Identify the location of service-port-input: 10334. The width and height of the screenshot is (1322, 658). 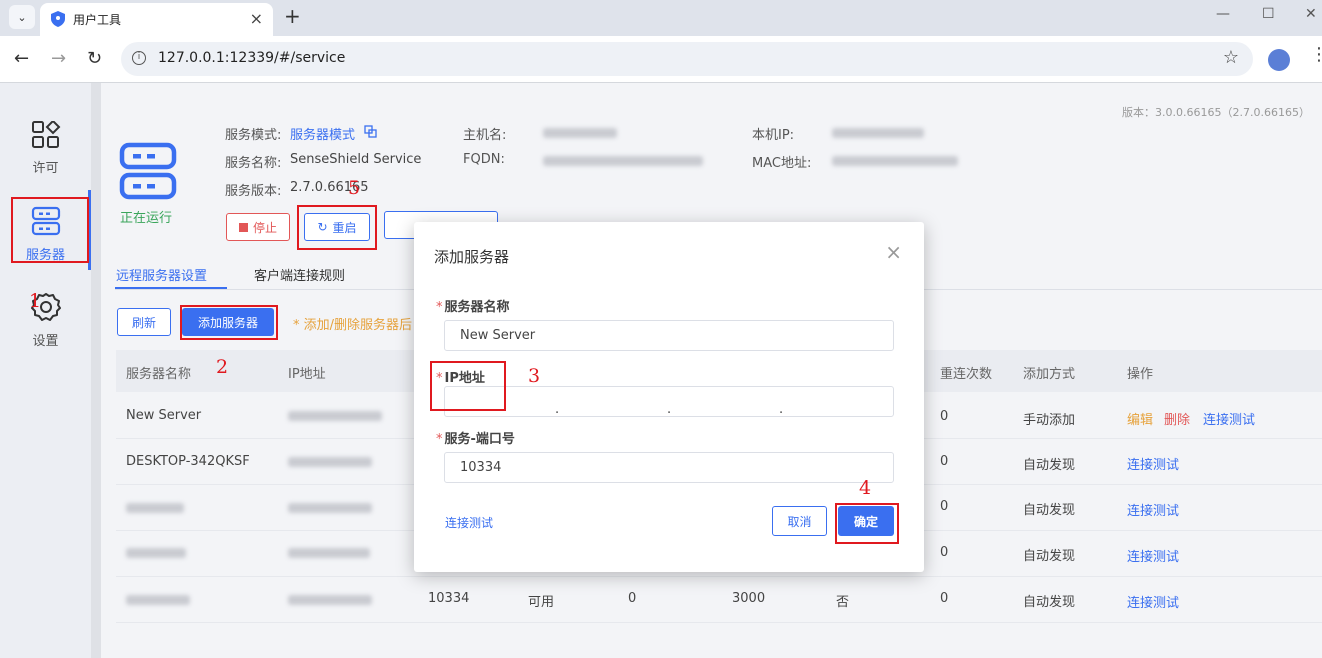
(669, 467).